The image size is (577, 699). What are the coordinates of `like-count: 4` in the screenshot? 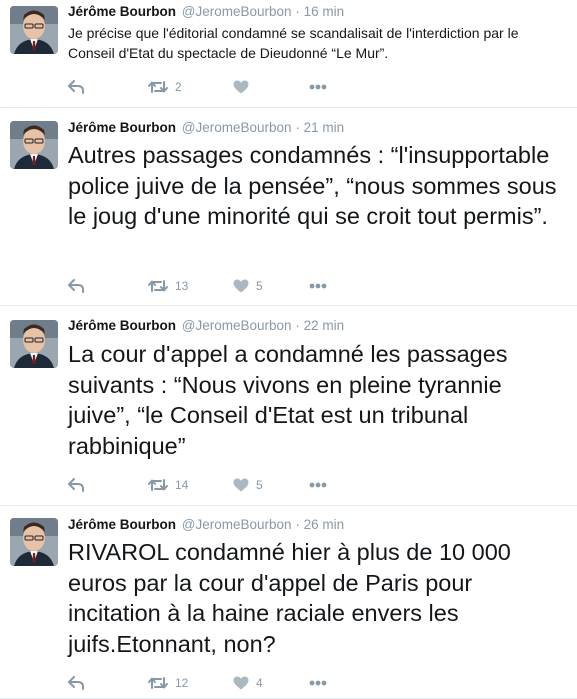 It's located at (259, 683).